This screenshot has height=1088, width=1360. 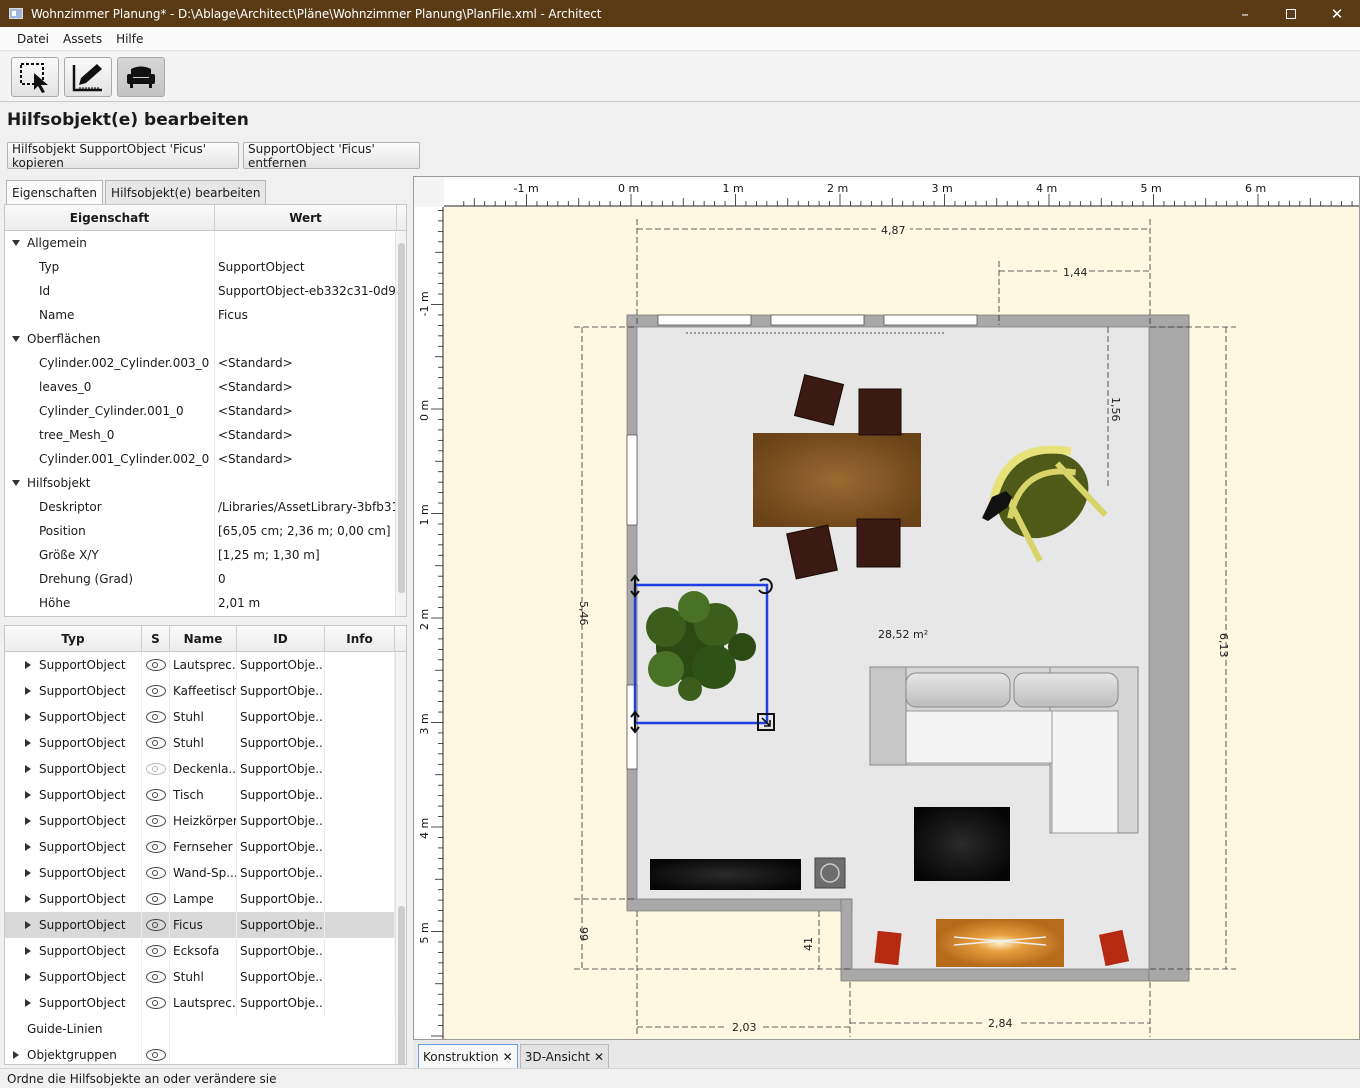 What do you see at coordinates (186, 192) in the screenshot?
I see `tab-edit-objects: Hilfsobjekt(e) bearbeiten` at bounding box center [186, 192].